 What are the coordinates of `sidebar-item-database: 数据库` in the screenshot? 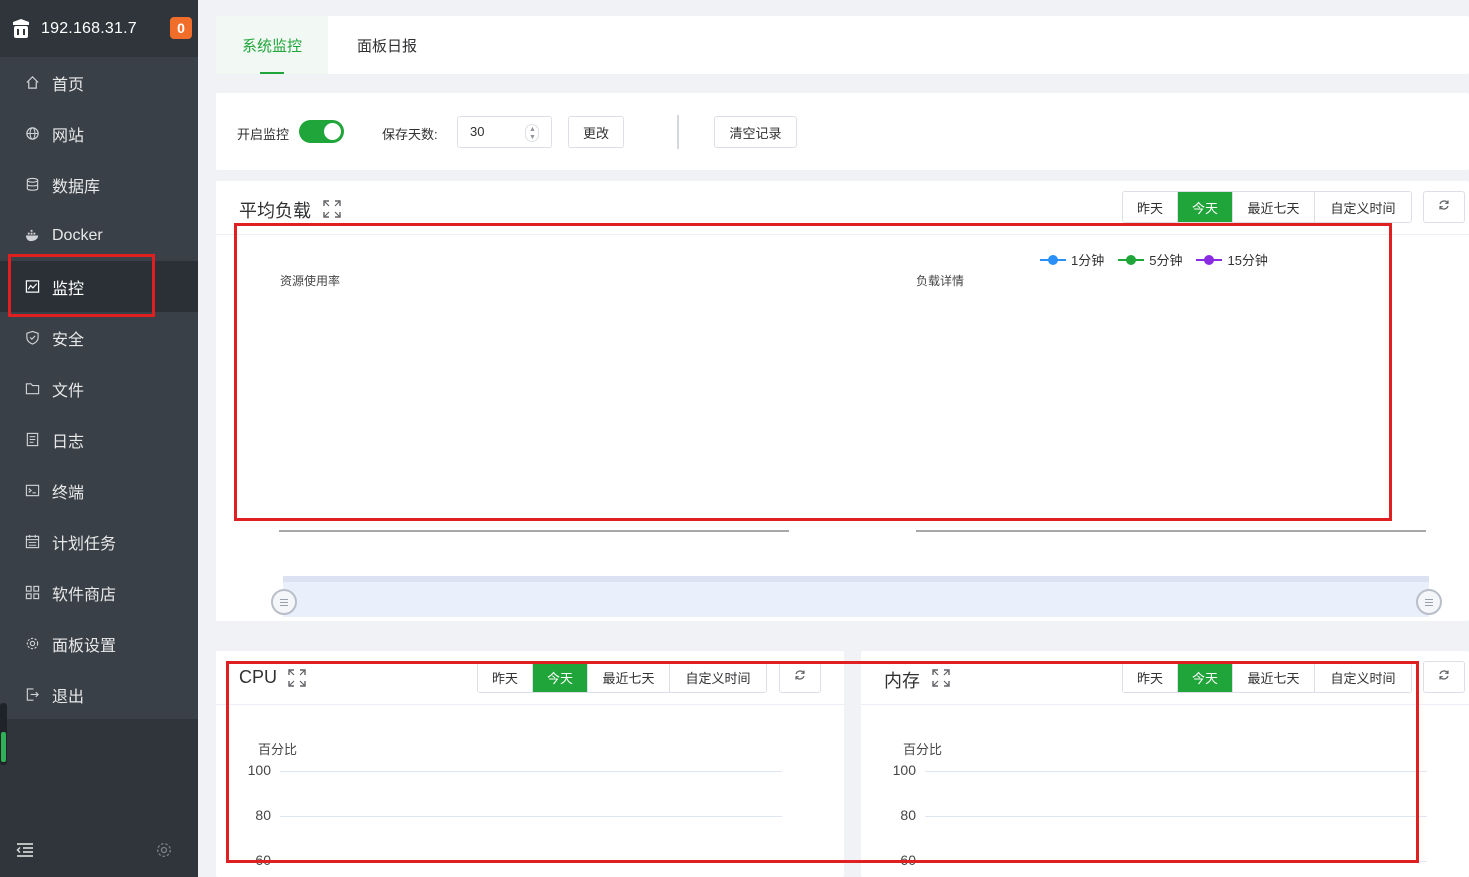 It's located at (99, 184).